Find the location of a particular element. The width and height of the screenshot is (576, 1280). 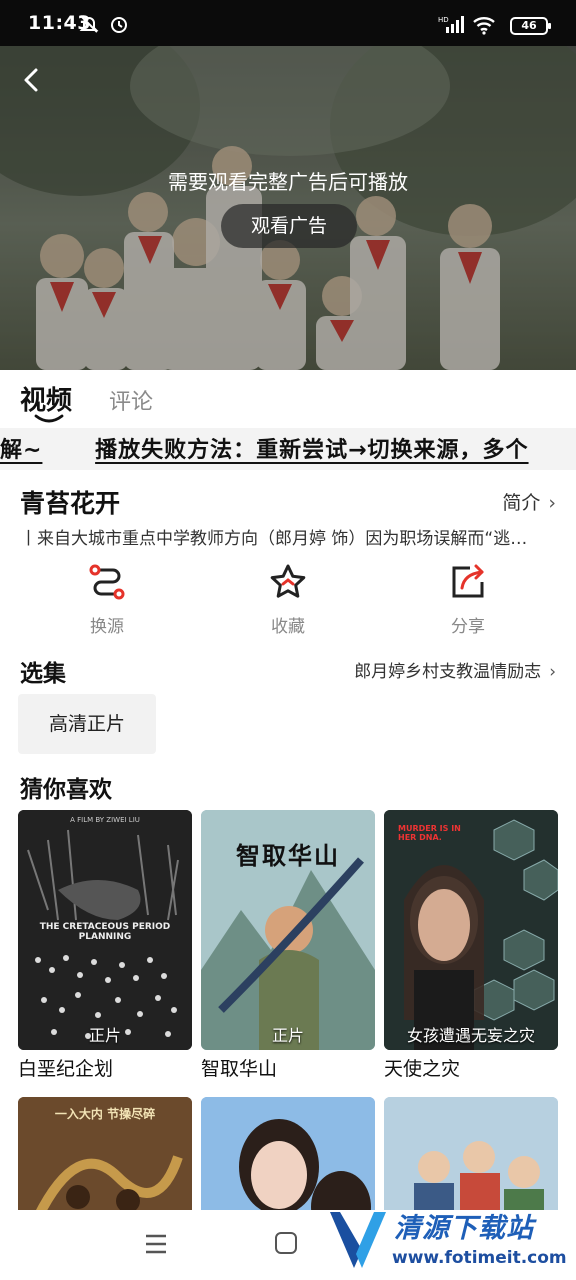

favorite-button: 收藏 is located at coordinates (288, 599).